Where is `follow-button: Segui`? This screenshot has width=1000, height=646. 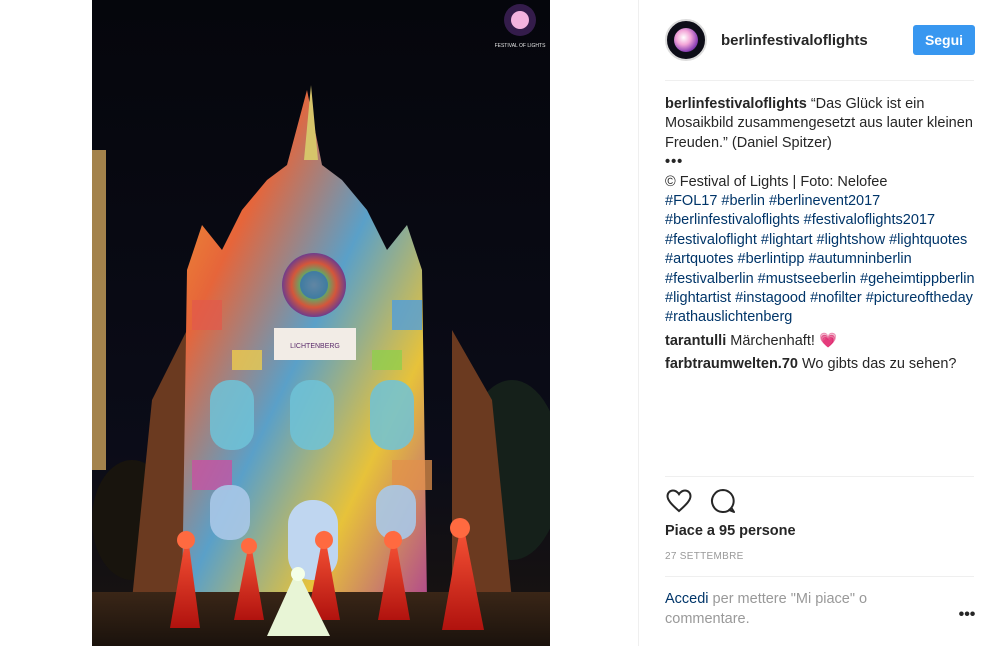 follow-button: Segui is located at coordinates (944, 40).